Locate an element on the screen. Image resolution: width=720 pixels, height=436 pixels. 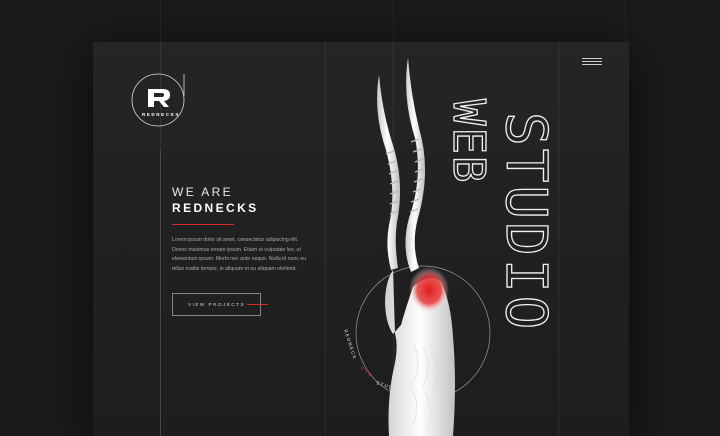
word-web: WEB is located at coordinates (468, 141).